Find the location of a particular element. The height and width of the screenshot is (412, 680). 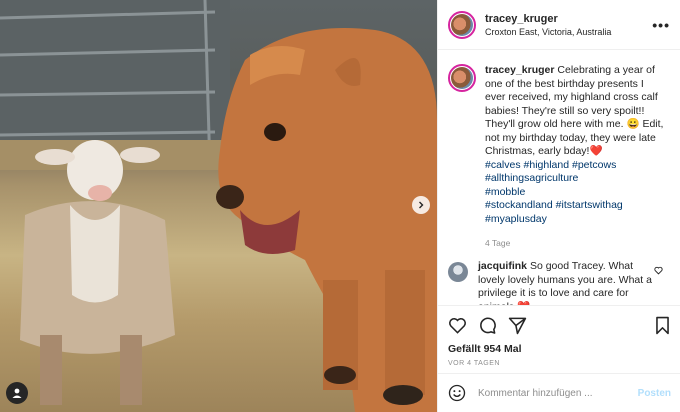

hashtag: #allthingsagriculture is located at coordinates (575, 179).